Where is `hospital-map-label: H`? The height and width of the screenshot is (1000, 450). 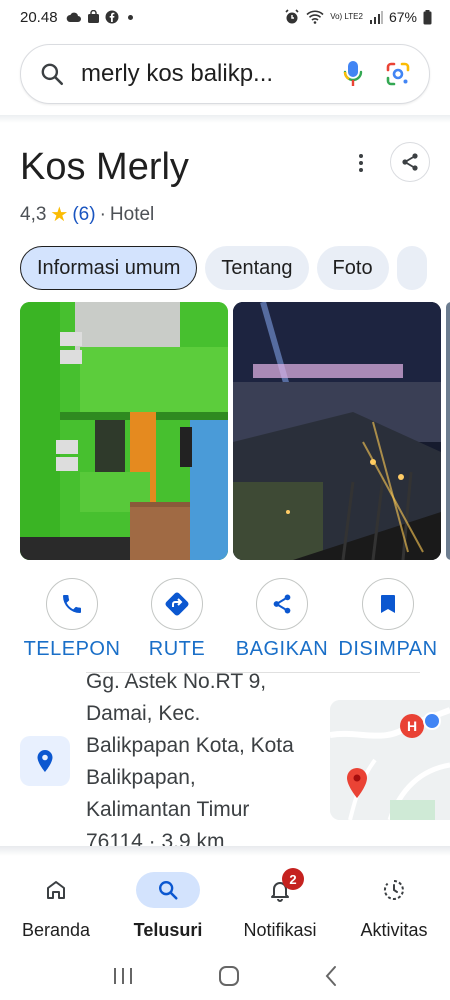
hospital-map-label: H is located at coordinates (412, 726).